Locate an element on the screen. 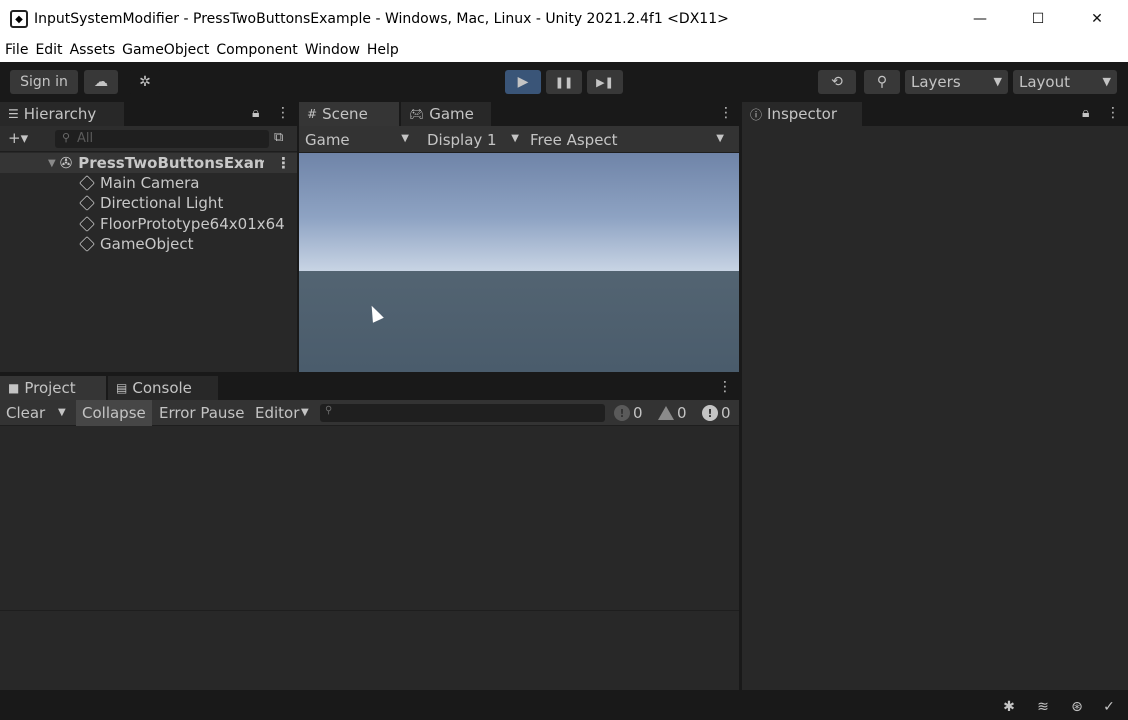 This screenshot has width=1128, height=720. tab-console: ▤ Console is located at coordinates (163, 388).